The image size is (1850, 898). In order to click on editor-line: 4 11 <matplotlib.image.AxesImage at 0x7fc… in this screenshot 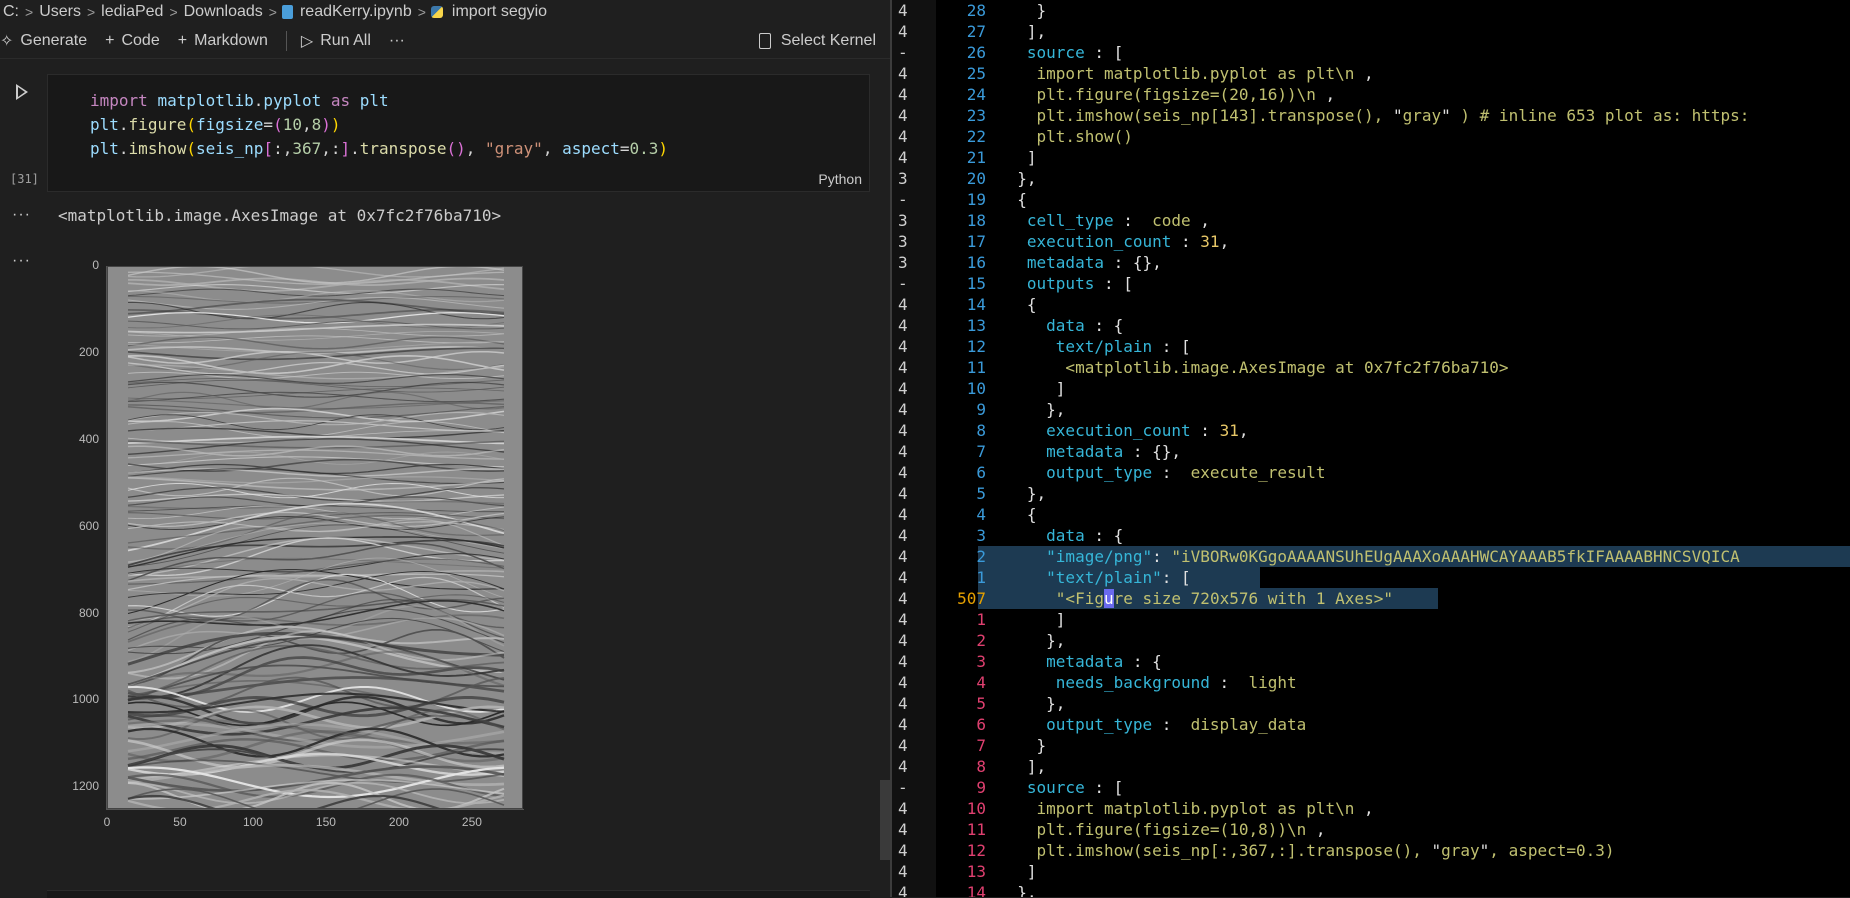, I will do `click(1371, 367)`.